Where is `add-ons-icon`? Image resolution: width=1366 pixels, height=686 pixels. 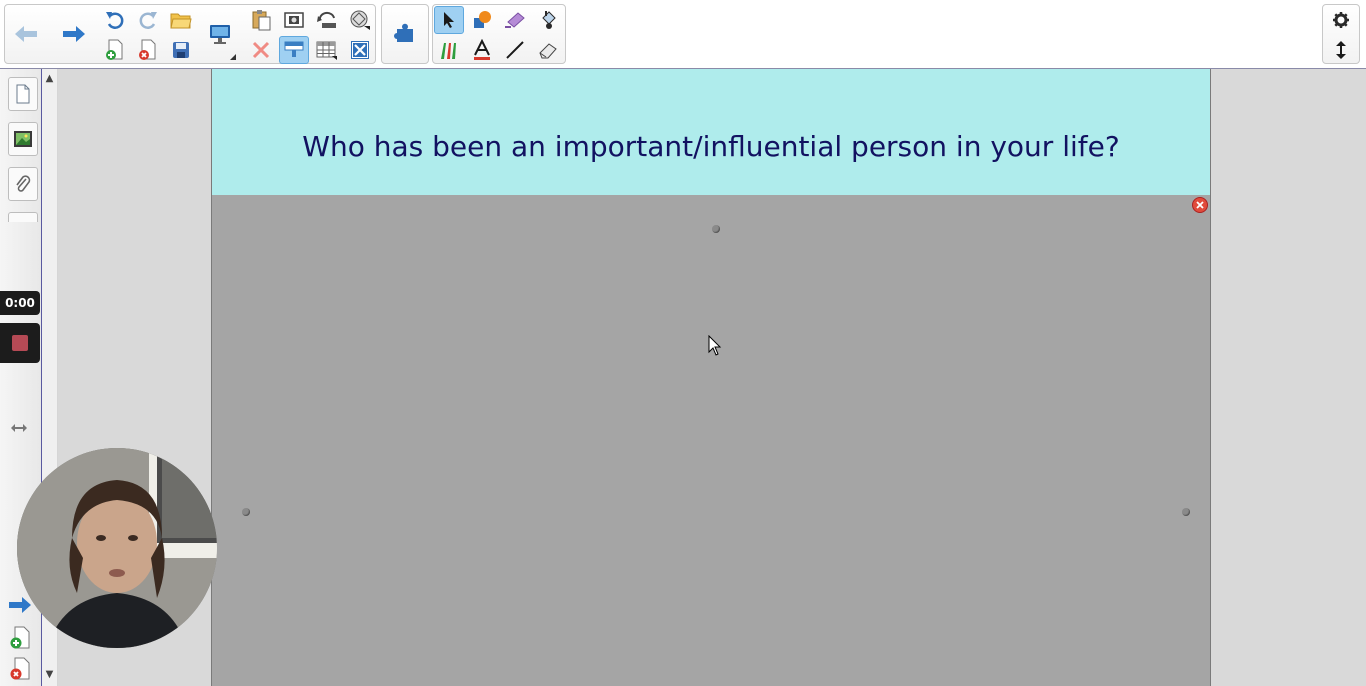
add-ons-icon is located at coordinates (403, 32).